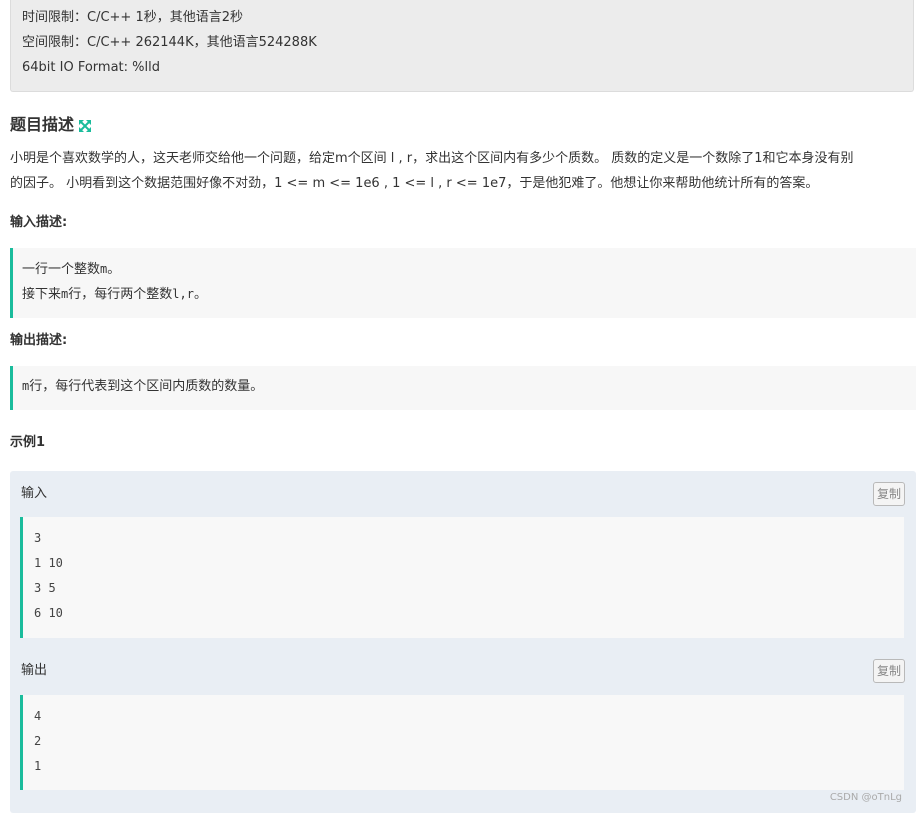  What do you see at coordinates (143, 386) in the screenshot?
I see `output-desc-line-1: m行，每行代表到这个区间内质数的数量。` at bounding box center [143, 386].